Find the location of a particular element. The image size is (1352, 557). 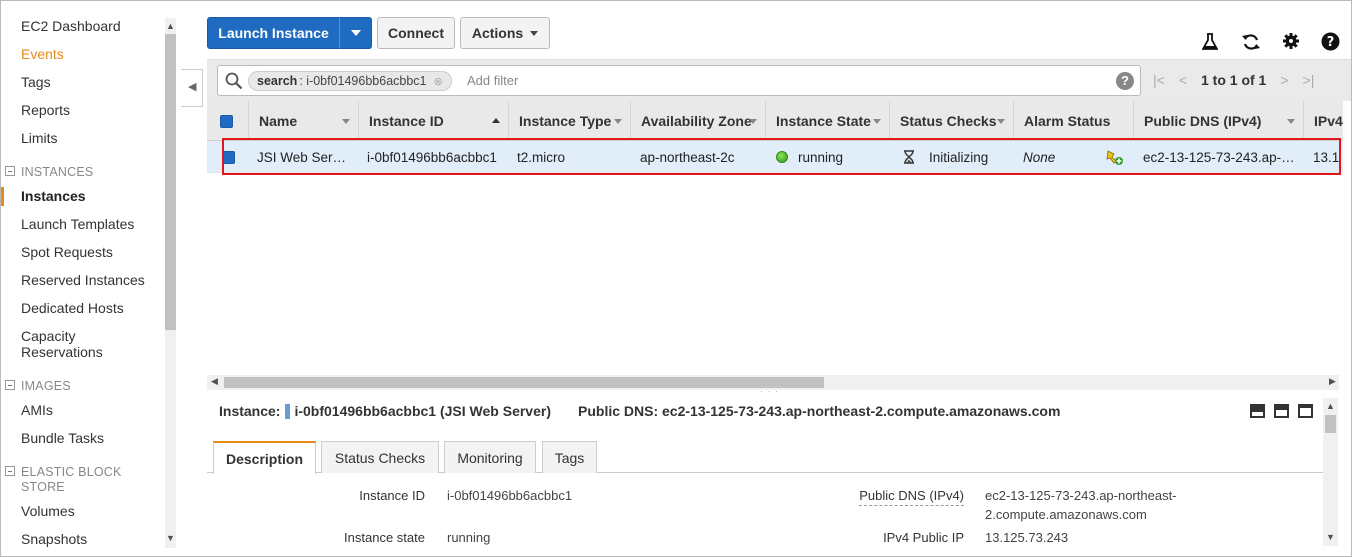

search-filter-chip: search: i-0bf01496bb6acbbc1 ⊗ is located at coordinates (350, 81).